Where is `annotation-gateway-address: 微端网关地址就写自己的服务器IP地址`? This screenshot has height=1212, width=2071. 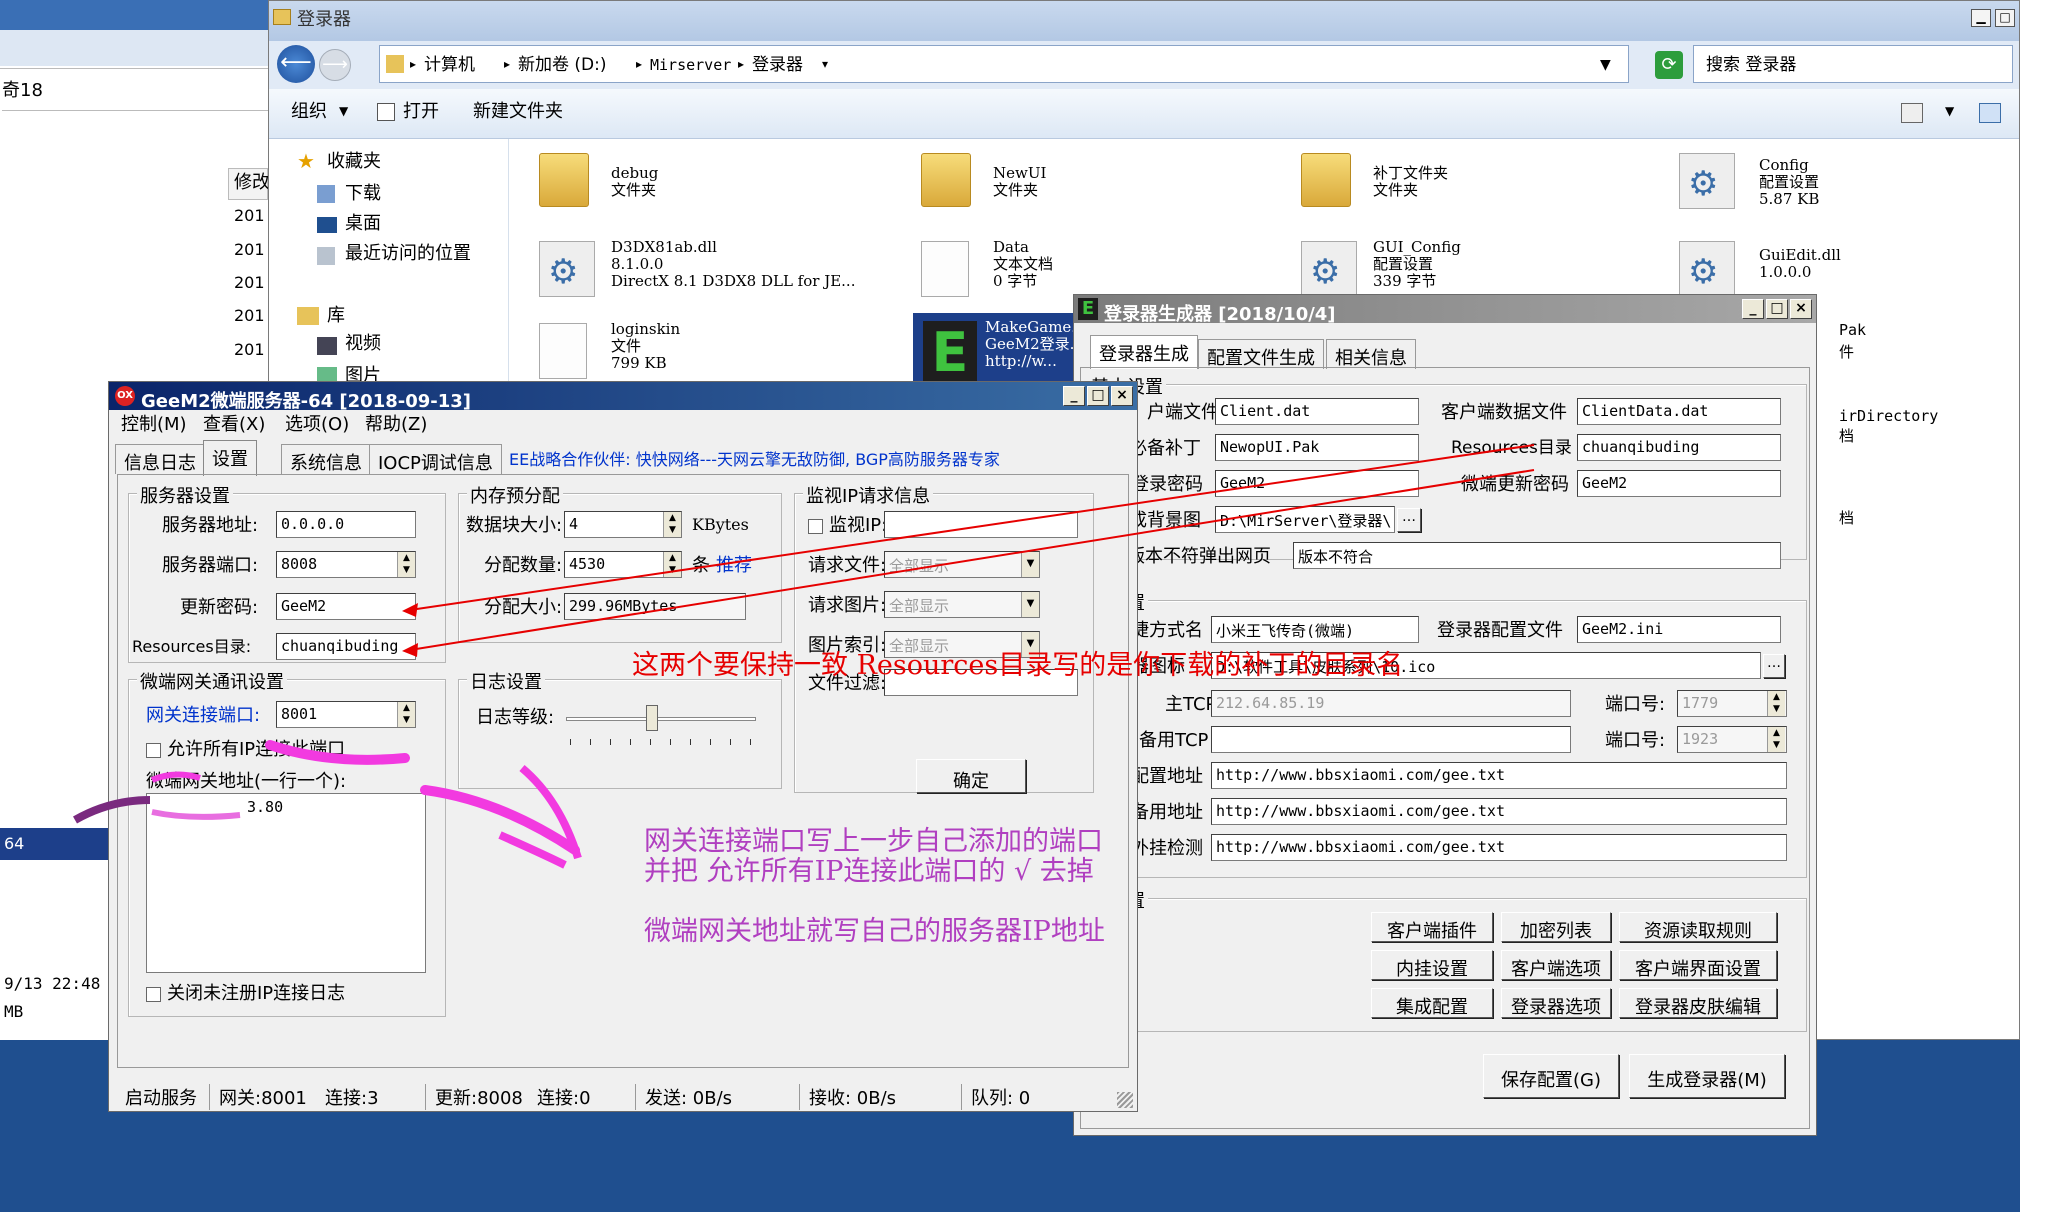 annotation-gateway-address: 微端网关地址就写自己的服务器IP地址 is located at coordinates (874, 931).